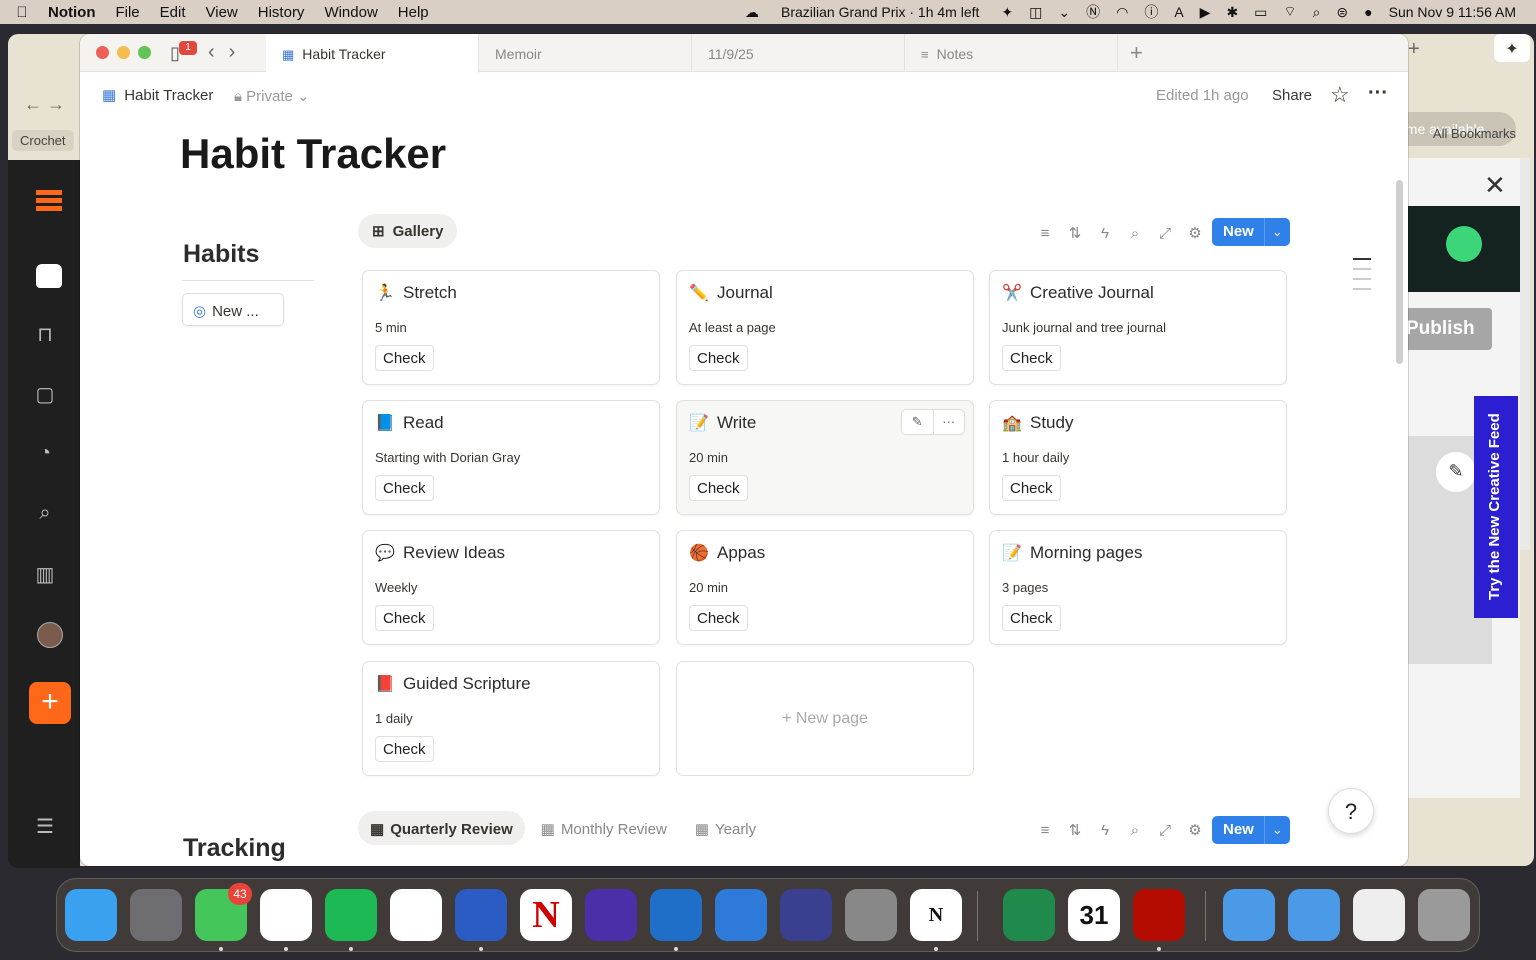 The image size is (1536, 960). I want to click on habit-card: 📝 Morning pages 3 pages Check, so click(1138, 587).